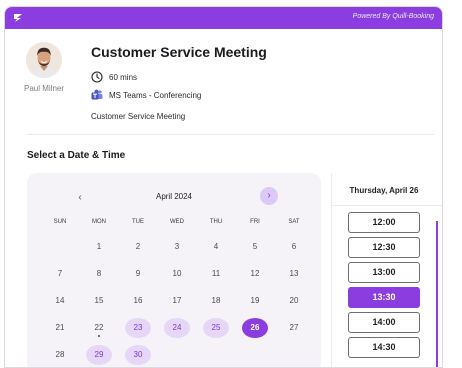 The height and width of the screenshot is (368, 462). Describe the element at coordinates (294, 222) in the screenshot. I see `weekday-label: SAT` at that location.